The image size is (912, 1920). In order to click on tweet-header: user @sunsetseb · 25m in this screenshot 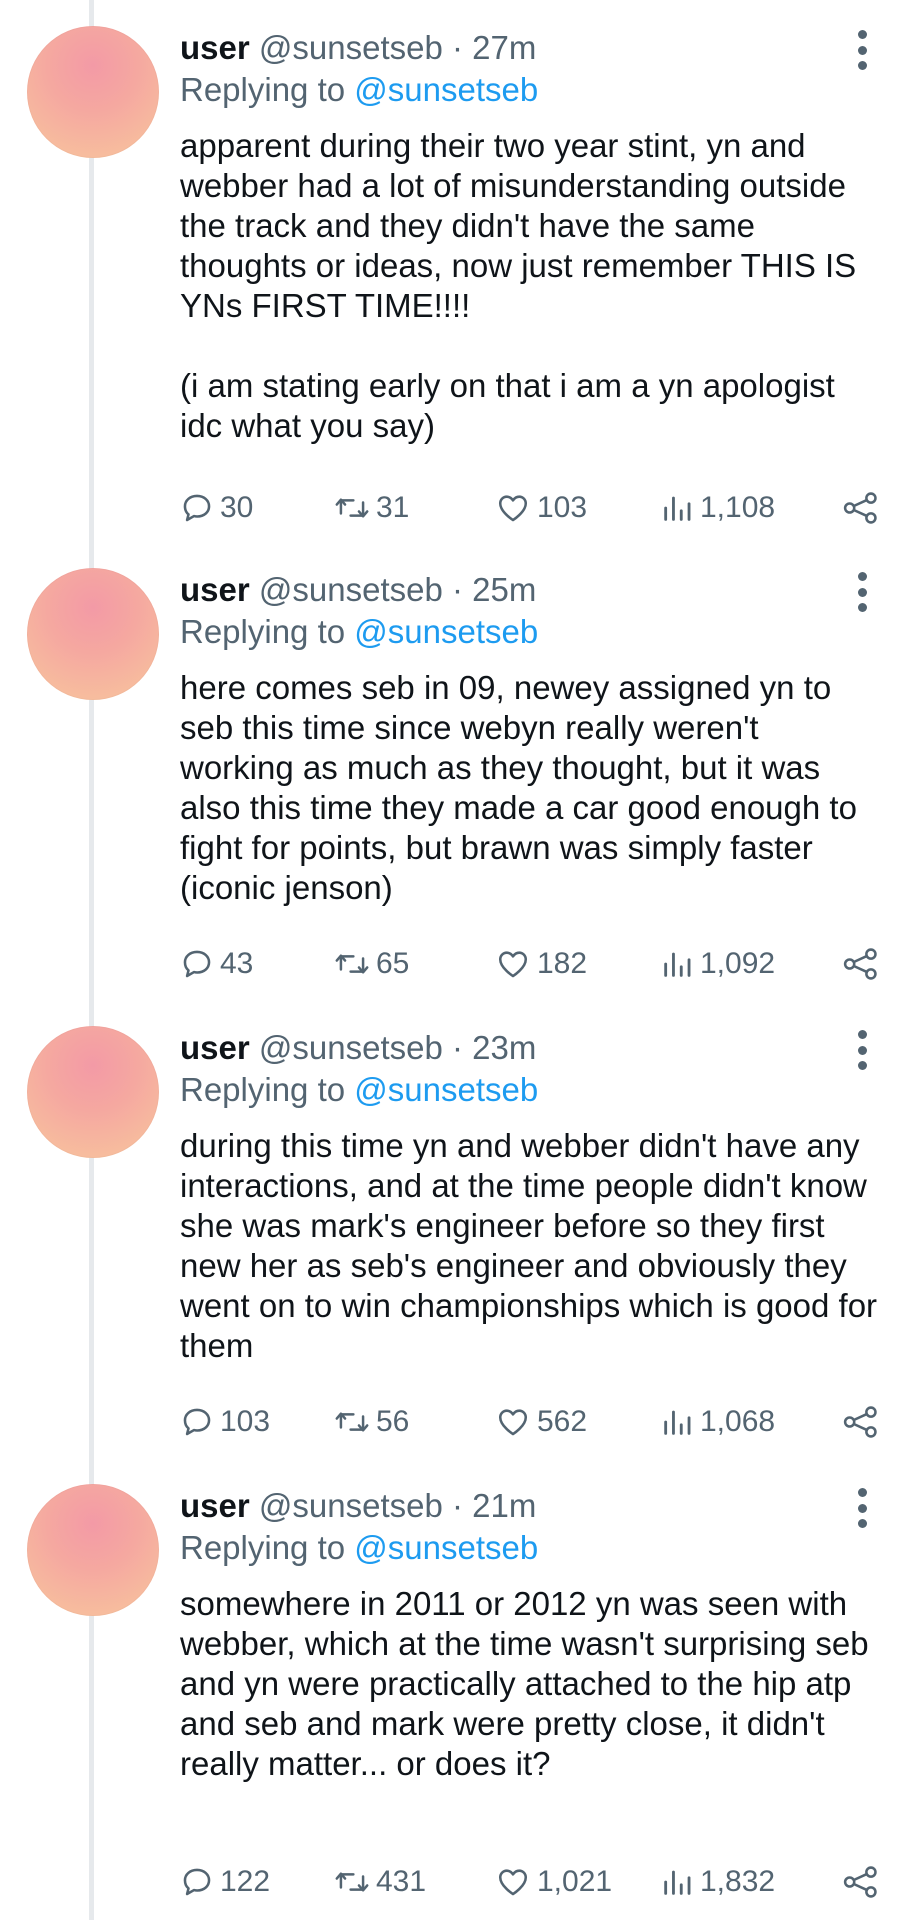, I will do `click(358, 590)`.